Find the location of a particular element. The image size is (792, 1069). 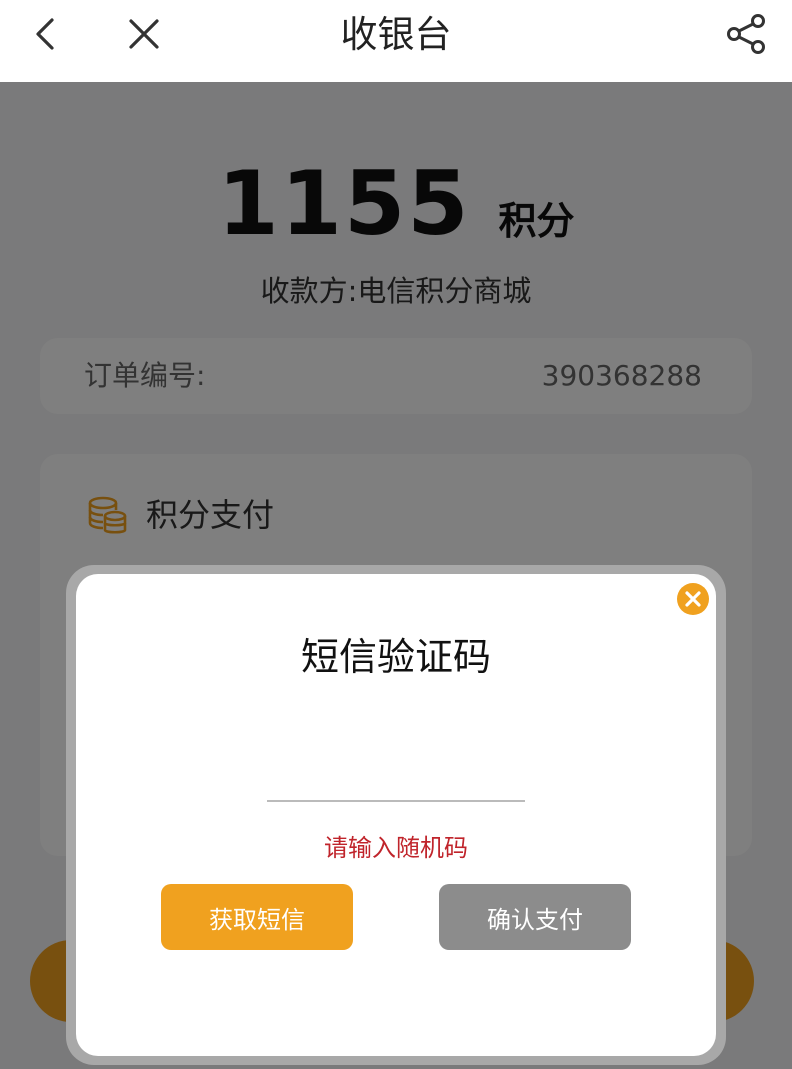

confirm-payment-button: 确认支付 is located at coordinates (535, 917).